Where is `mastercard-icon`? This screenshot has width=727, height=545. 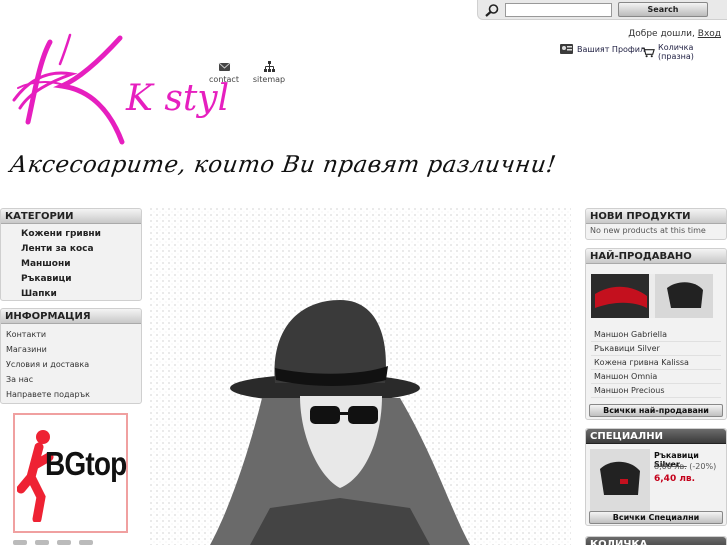 mastercard-icon is located at coordinates (42, 542).